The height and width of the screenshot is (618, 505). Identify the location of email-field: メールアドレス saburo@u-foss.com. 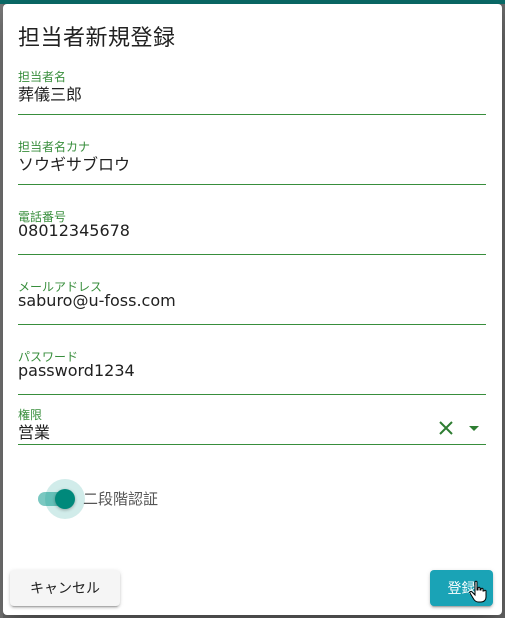
(252, 302).